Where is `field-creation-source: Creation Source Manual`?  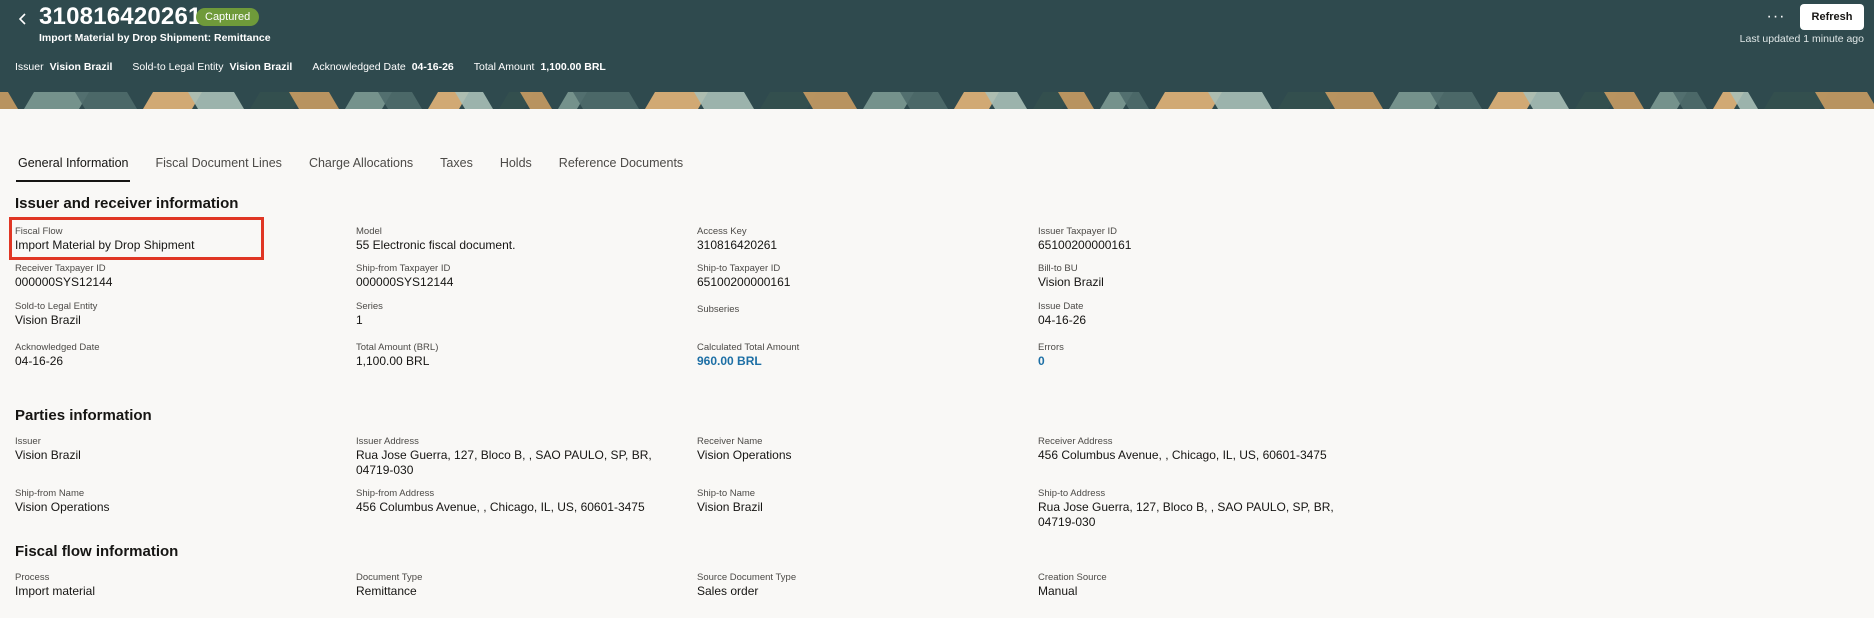
field-creation-source: Creation Source Manual is located at coordinates (1072, 585).